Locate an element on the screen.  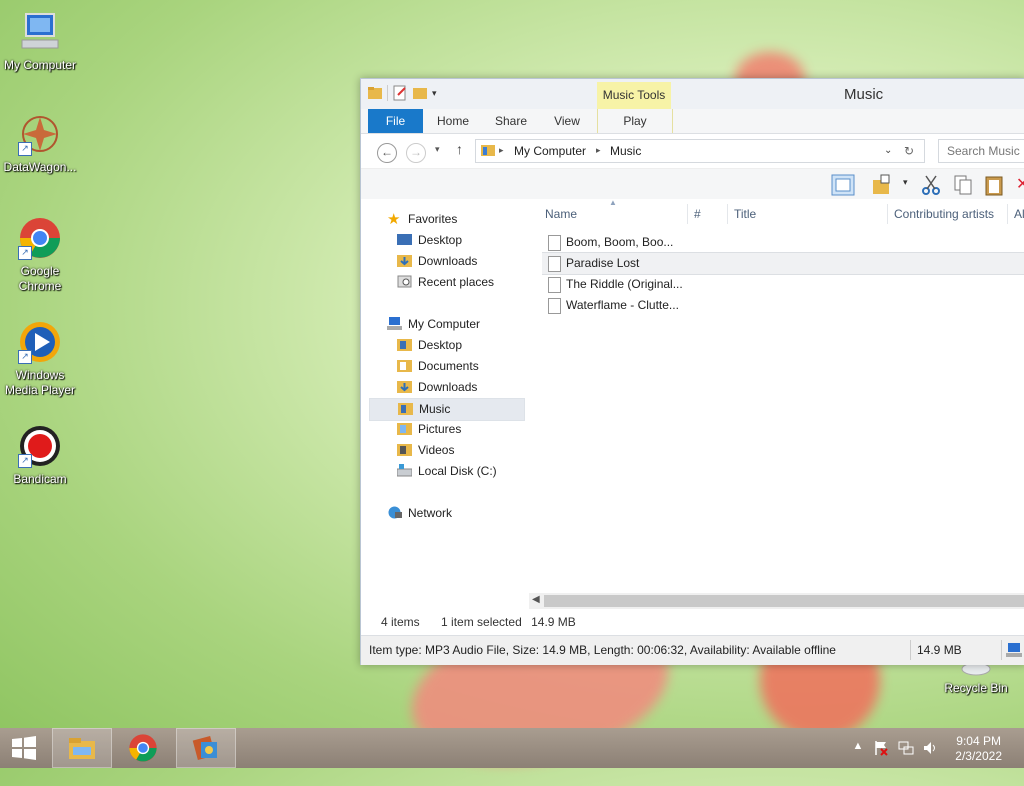
delete-icon: ✕ is located at coordinates (1020, 184).